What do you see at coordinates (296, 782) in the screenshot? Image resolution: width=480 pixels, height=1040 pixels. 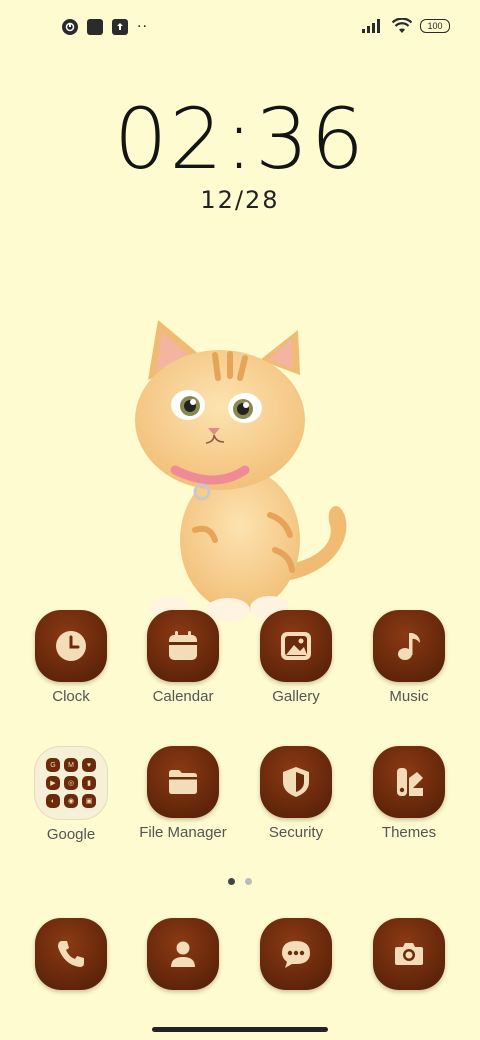 I see `shield-icon` at bounding box center [296, 782].